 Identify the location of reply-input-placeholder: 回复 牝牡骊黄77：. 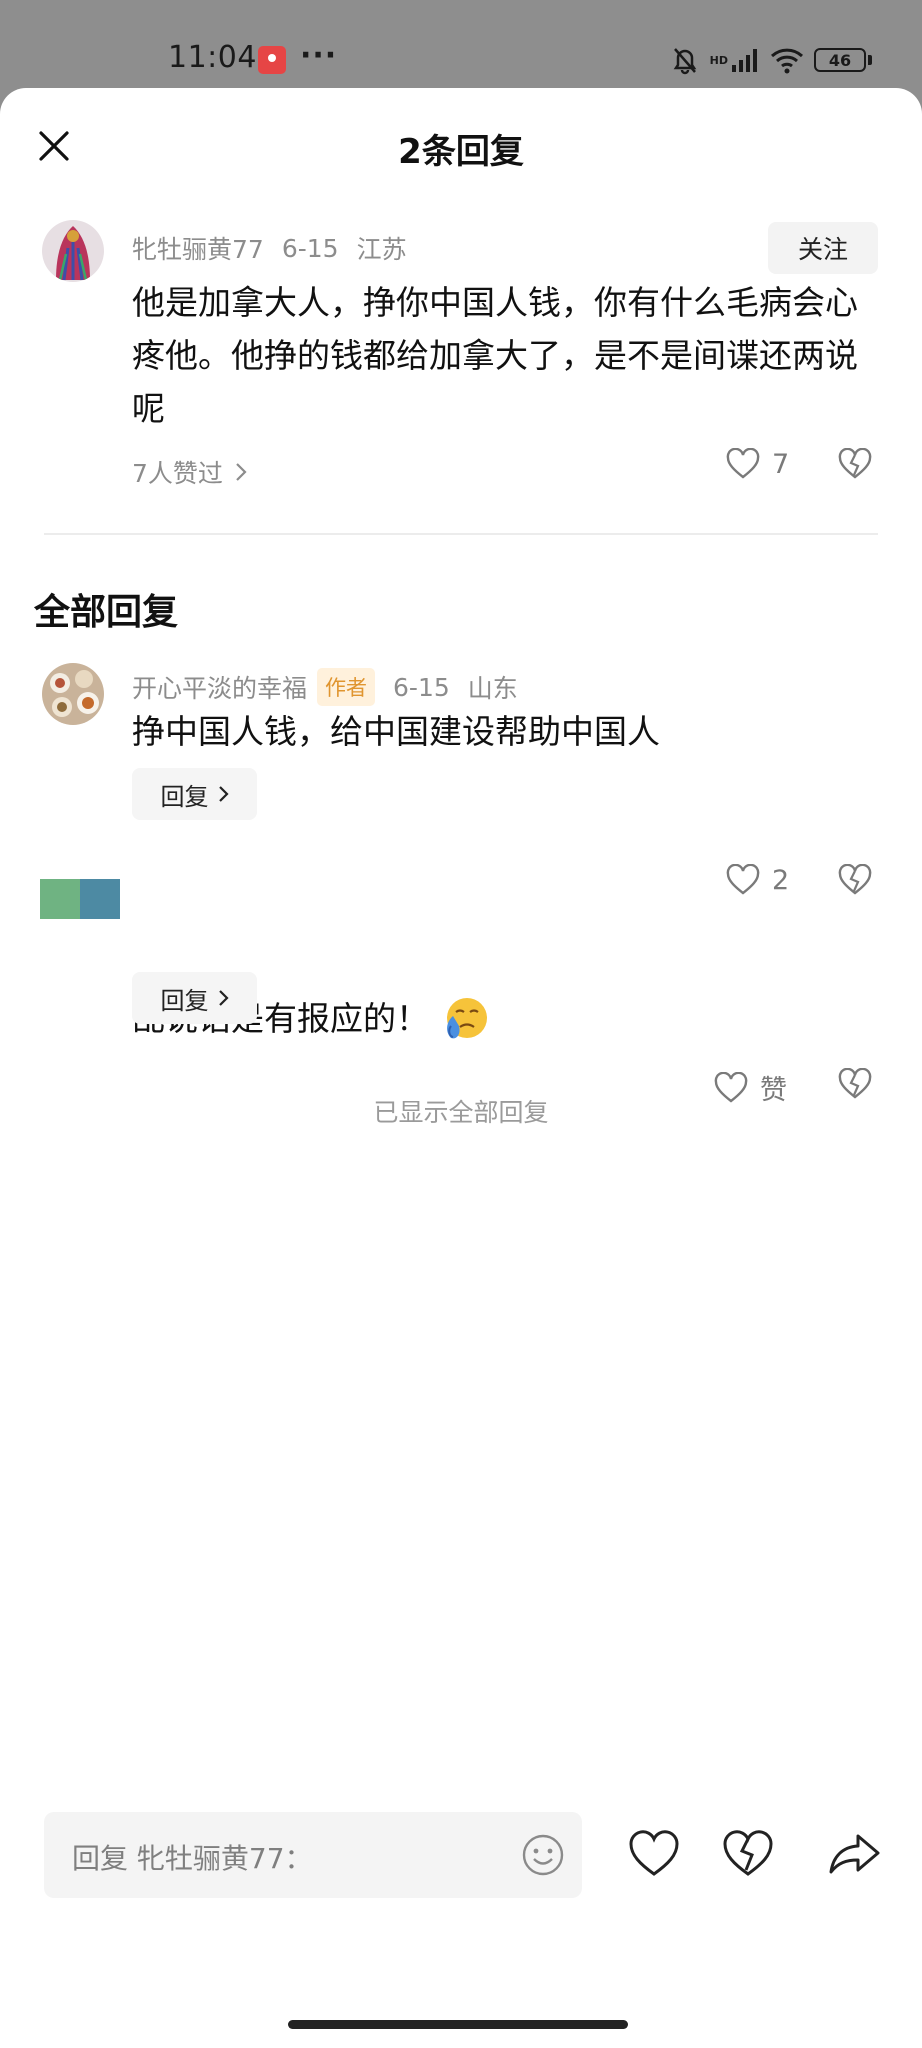
(192, 1858).